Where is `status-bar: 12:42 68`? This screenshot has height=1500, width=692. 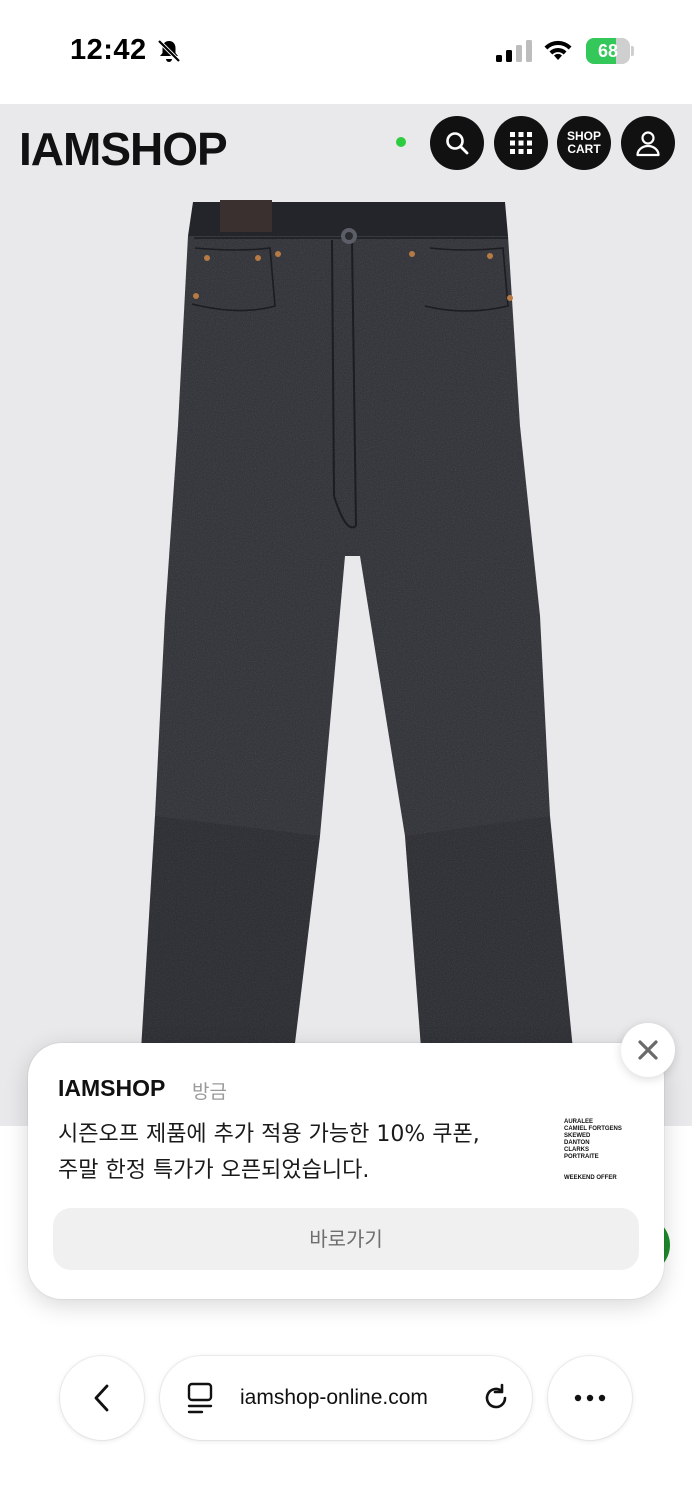
status-bar: 12:42 68 is located at coordinates (346, 52).